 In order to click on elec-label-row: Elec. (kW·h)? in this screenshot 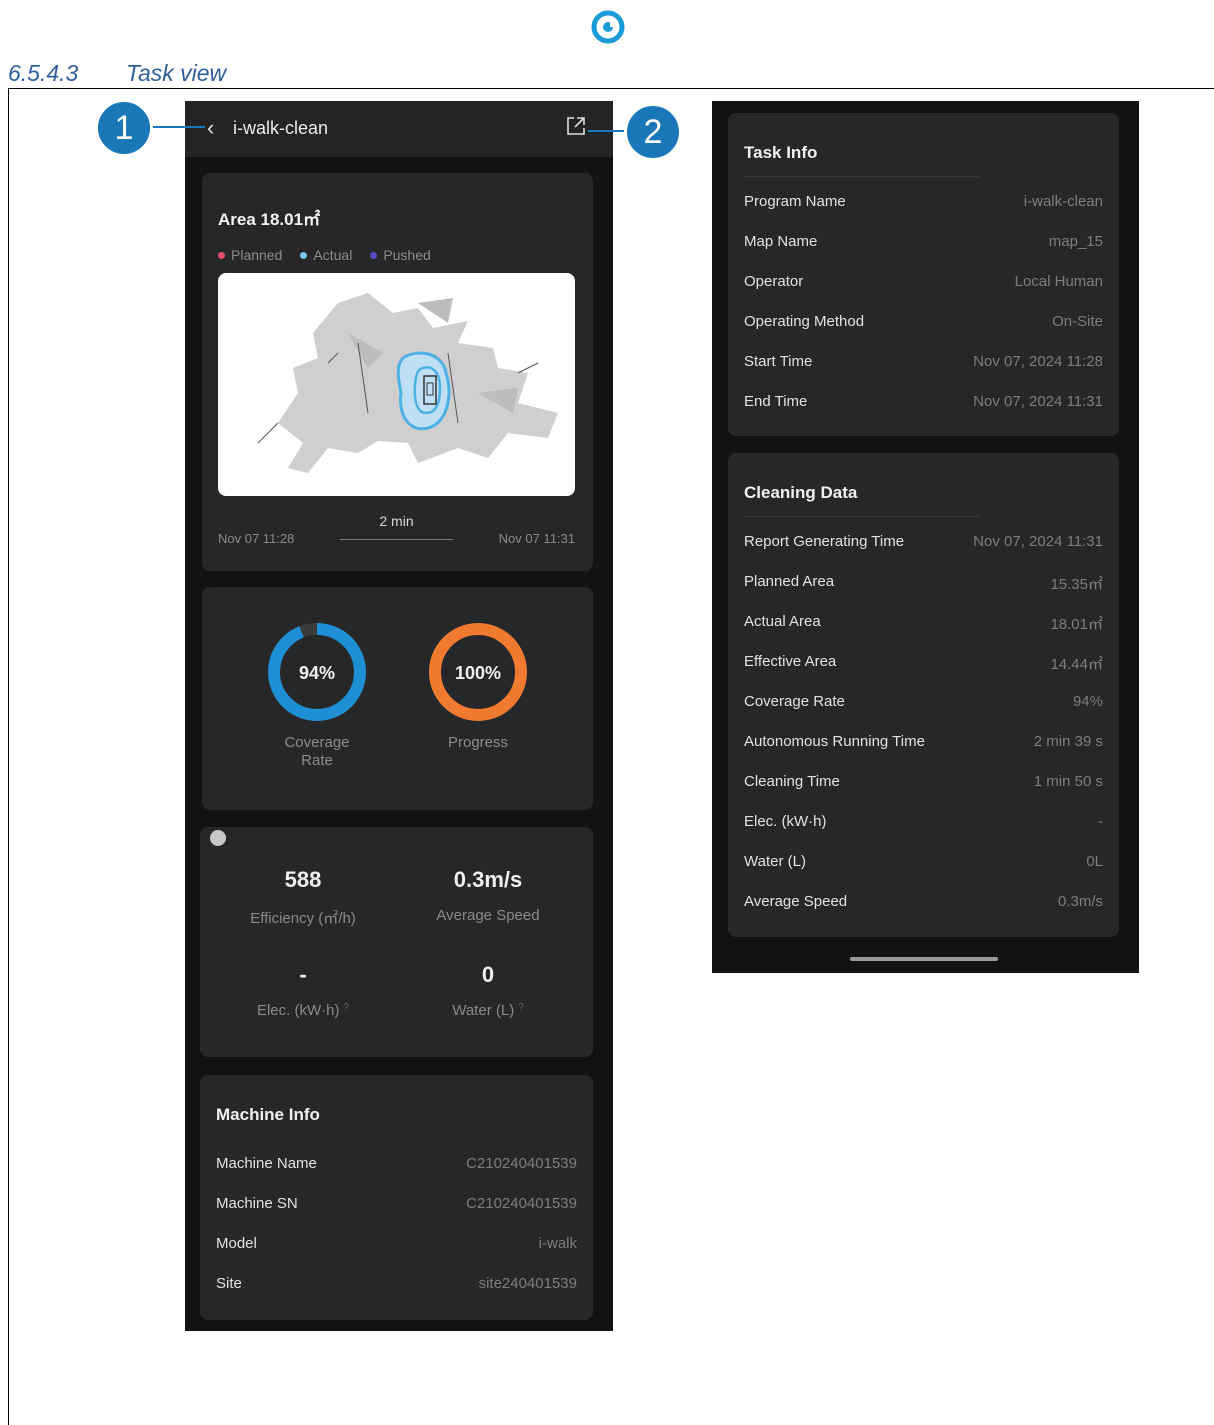, I will do `click(303, 1010)`.